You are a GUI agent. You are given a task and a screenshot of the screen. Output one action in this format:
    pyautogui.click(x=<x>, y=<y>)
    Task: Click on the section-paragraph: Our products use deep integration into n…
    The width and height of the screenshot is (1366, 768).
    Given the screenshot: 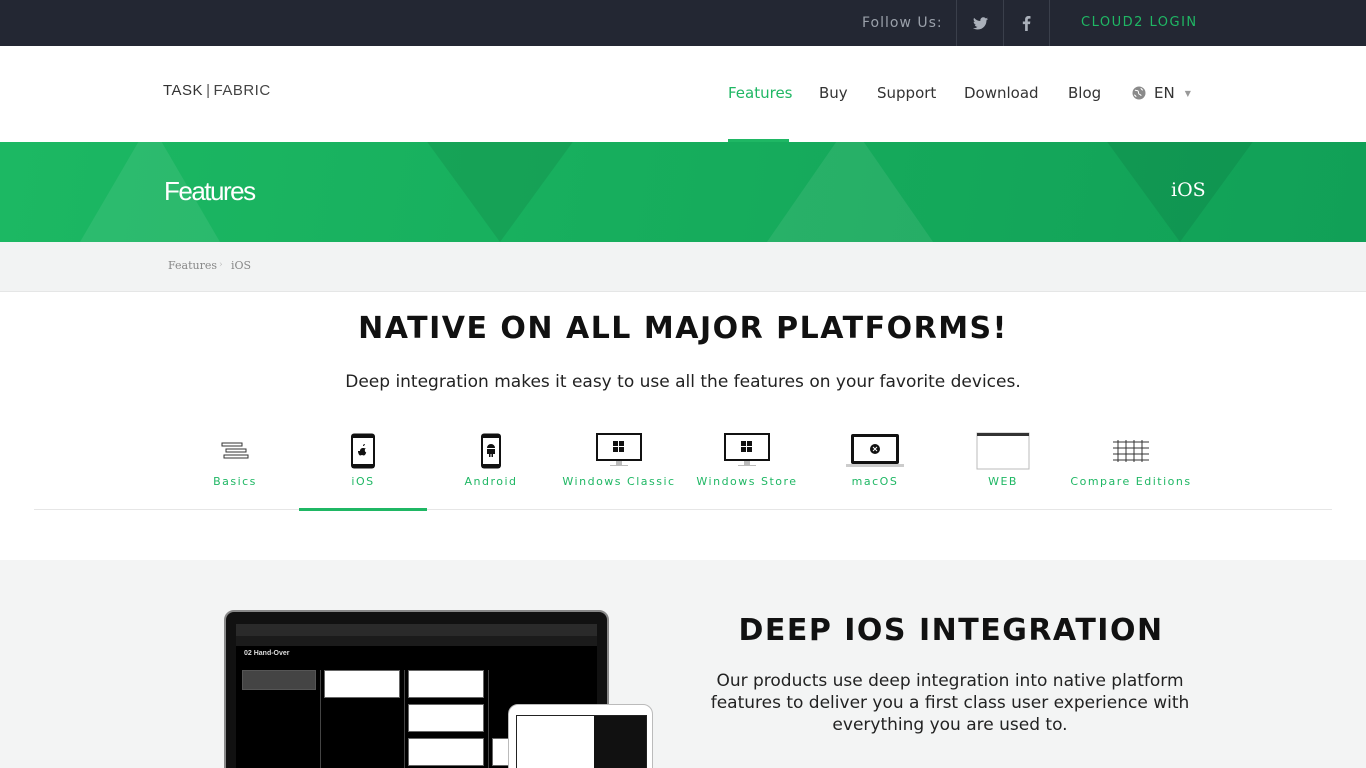 What is the action you would take?
    pyautogui.click(x=950, y=703)
    